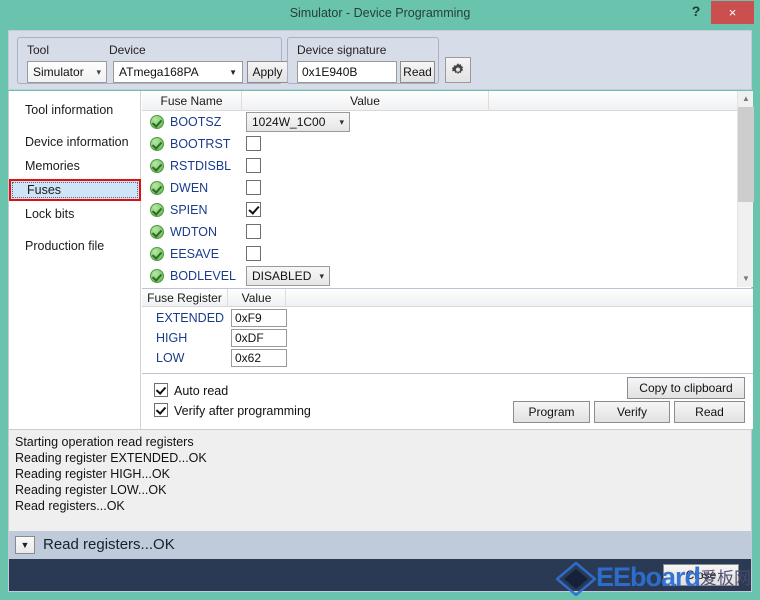 The height and width of the screenshot is (600, 760). Describe the element at coordinates (201, 391) in the screenshot. I see `auto-read-label: Auto read` at that location.